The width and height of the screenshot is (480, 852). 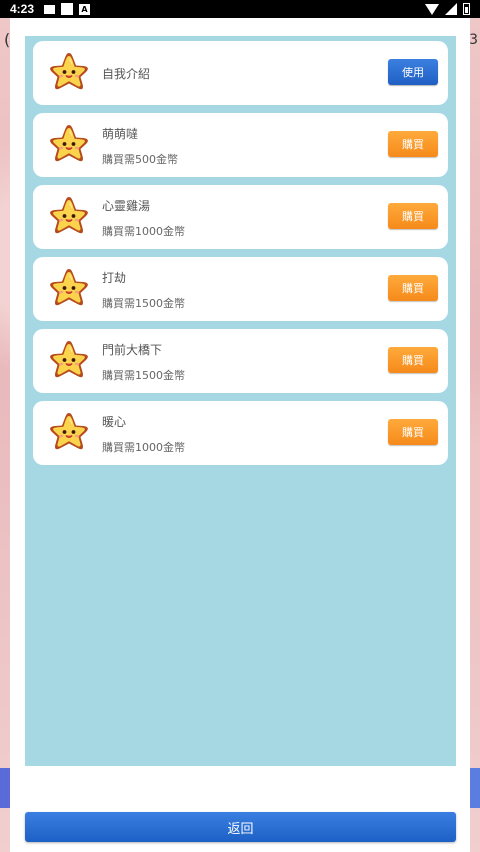 I want to click on background-glyph-right: 3, so click(x=473, y=40).